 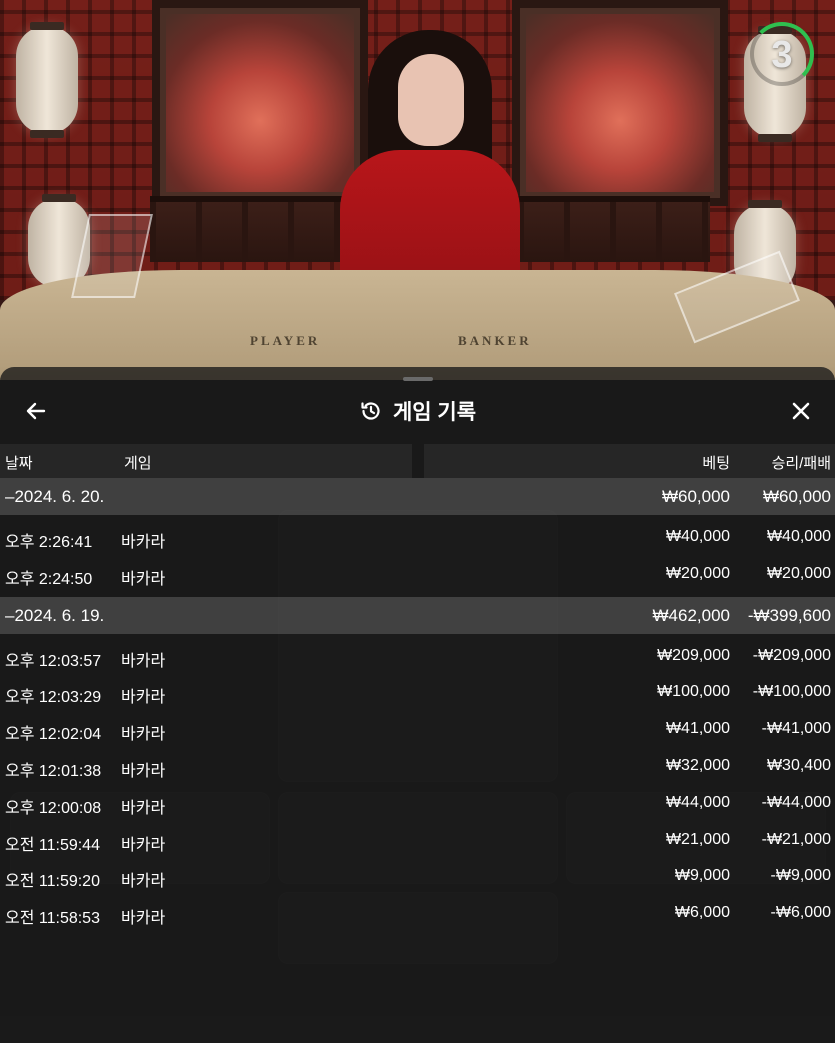 What do you see at coordinates (52, 919) in the screenshot?
I see `round-time: 오전 11:58:53` at bounding box center [52, 919].